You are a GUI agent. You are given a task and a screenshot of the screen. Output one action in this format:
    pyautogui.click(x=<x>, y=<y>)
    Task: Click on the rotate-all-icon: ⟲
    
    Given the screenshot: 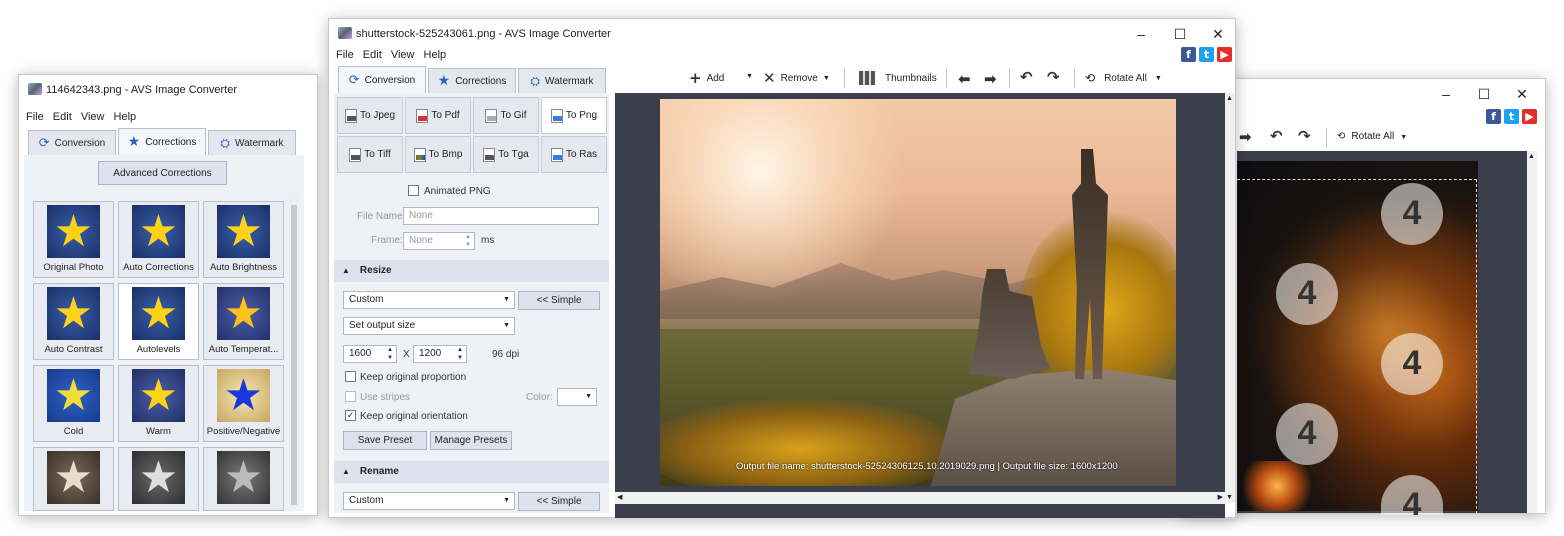 What is the action you would take?
    pyautogui.click(x=1341, y=136)
    